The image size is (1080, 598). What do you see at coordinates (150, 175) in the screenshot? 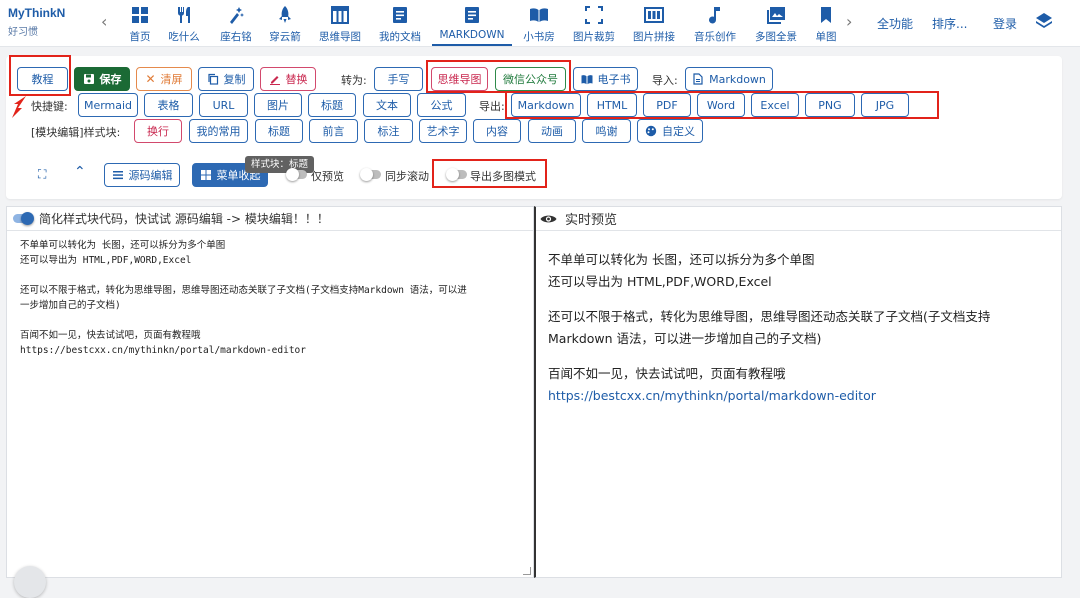
I see `source-edit-label: 源码编辑` at bounding box center [150, 175].